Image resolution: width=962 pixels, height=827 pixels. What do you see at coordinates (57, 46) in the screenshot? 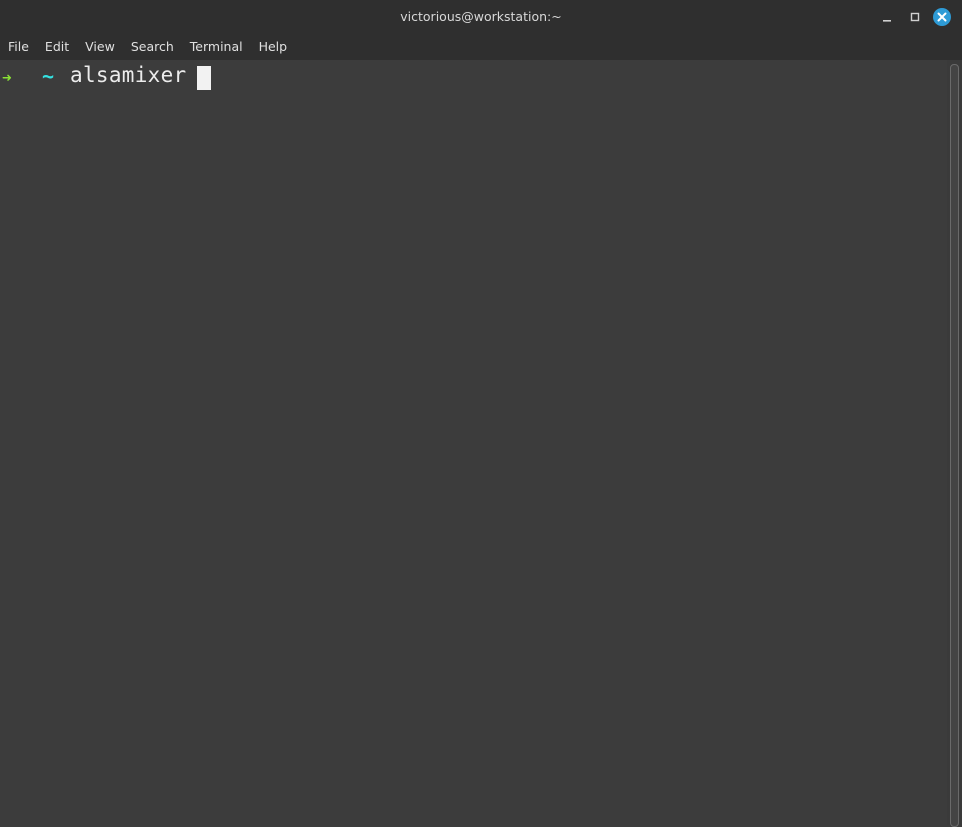
I see `menu-edit: Edit` at bounding box center [57, 46].